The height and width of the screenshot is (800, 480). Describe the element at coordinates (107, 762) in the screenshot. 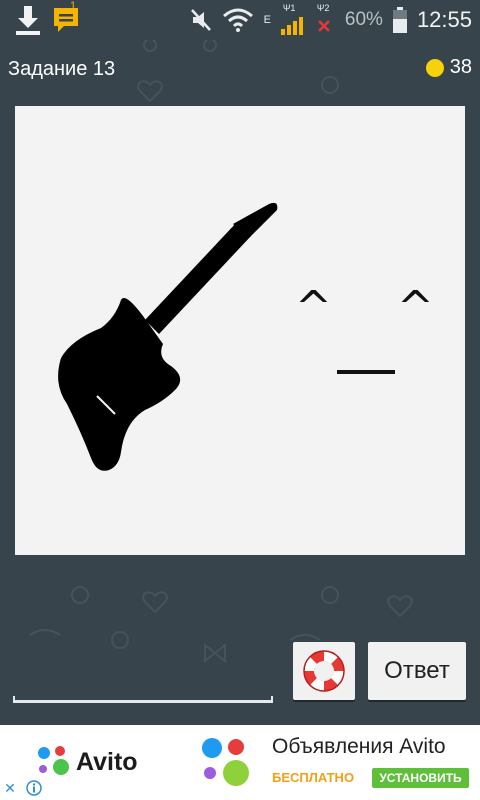

I see `ad-brand: Avito` at that location.